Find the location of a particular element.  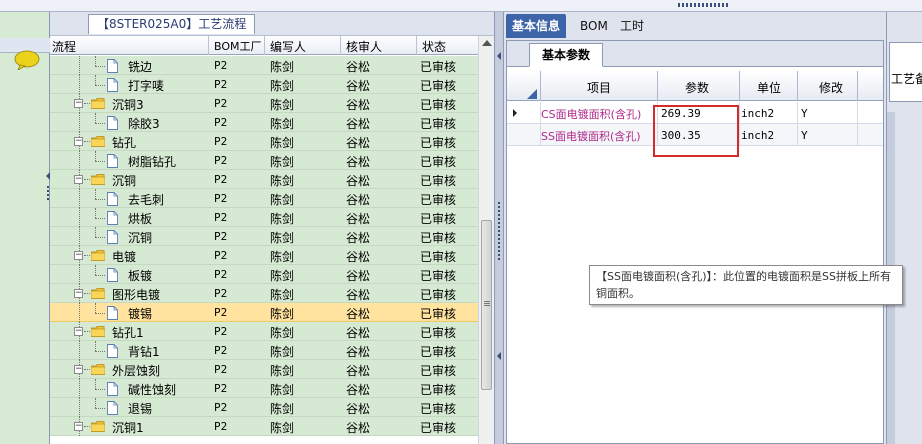

panel-splitter is located at coordinates (499, 228).